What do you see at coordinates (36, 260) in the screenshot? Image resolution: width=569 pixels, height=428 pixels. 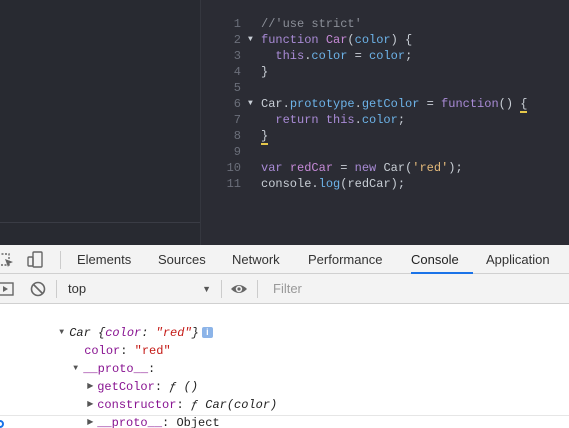 I see `device-toggle-icon` at bounding box center [36, 260].